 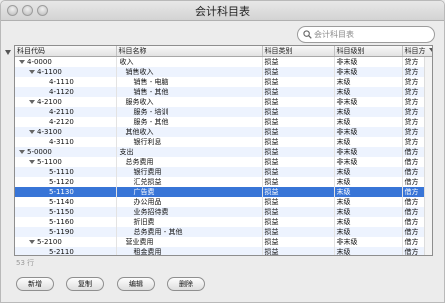 What do you see at coordinates (66, 182) in the screenshot?
I see `code-cell: 5-1120` at bounding box center [66, 182].